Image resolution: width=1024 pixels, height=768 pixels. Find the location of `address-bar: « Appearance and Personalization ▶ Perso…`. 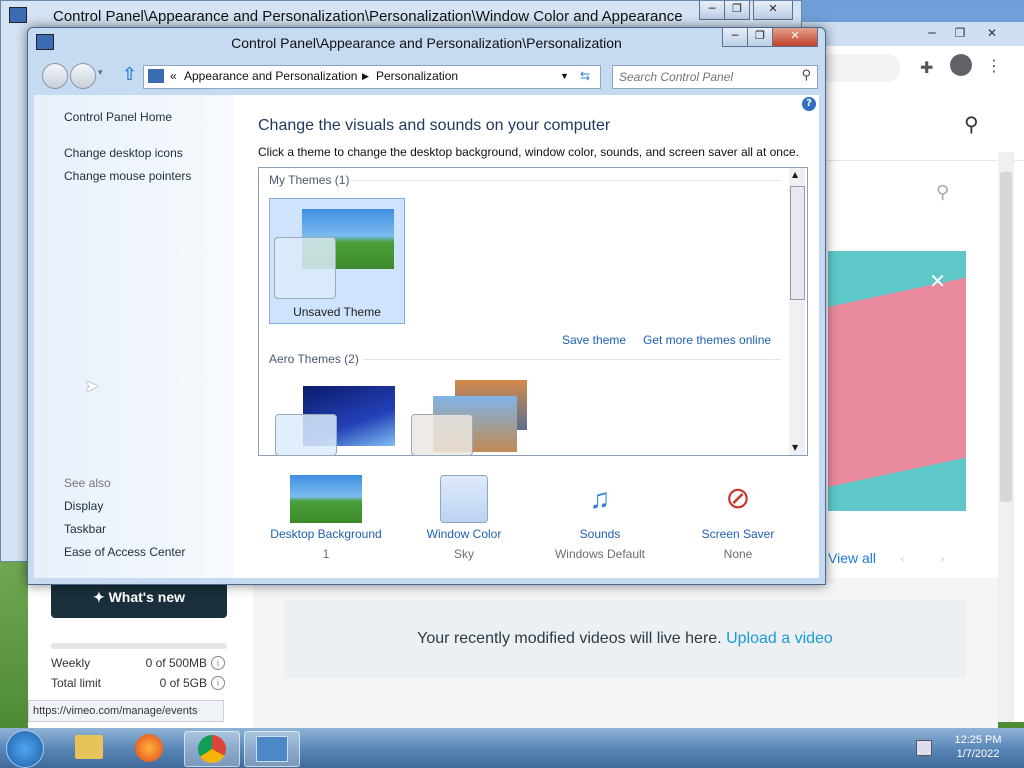

address-bar: « Appearance and Personalization ▶ Perso… is located at coordinates (372, 77).